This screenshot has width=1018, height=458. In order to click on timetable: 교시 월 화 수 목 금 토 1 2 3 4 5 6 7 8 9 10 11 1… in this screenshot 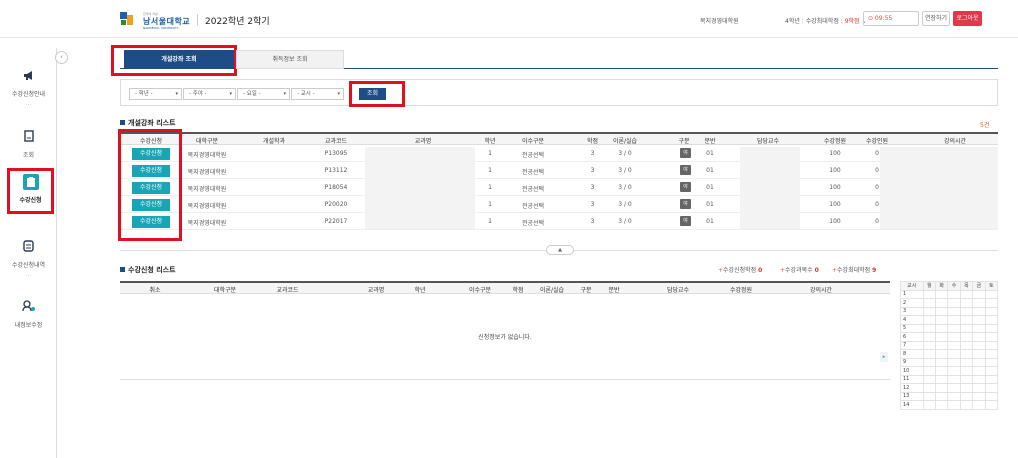, I will do `click(949, 345)`.